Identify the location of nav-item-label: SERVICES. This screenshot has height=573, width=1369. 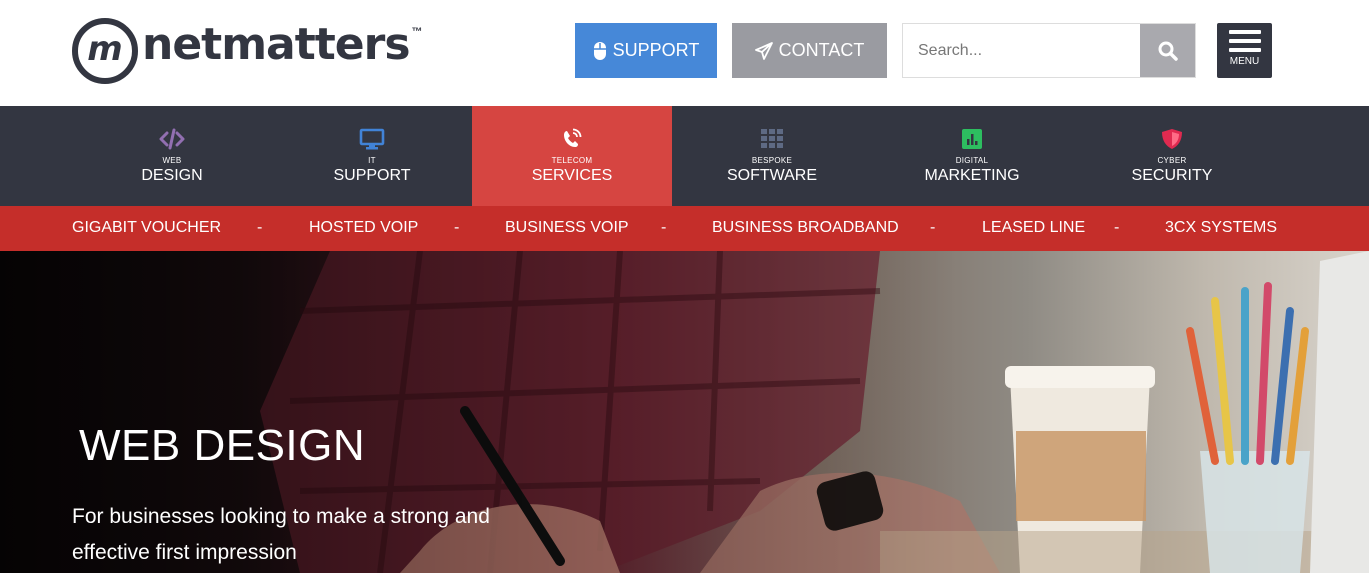
(572, 175).